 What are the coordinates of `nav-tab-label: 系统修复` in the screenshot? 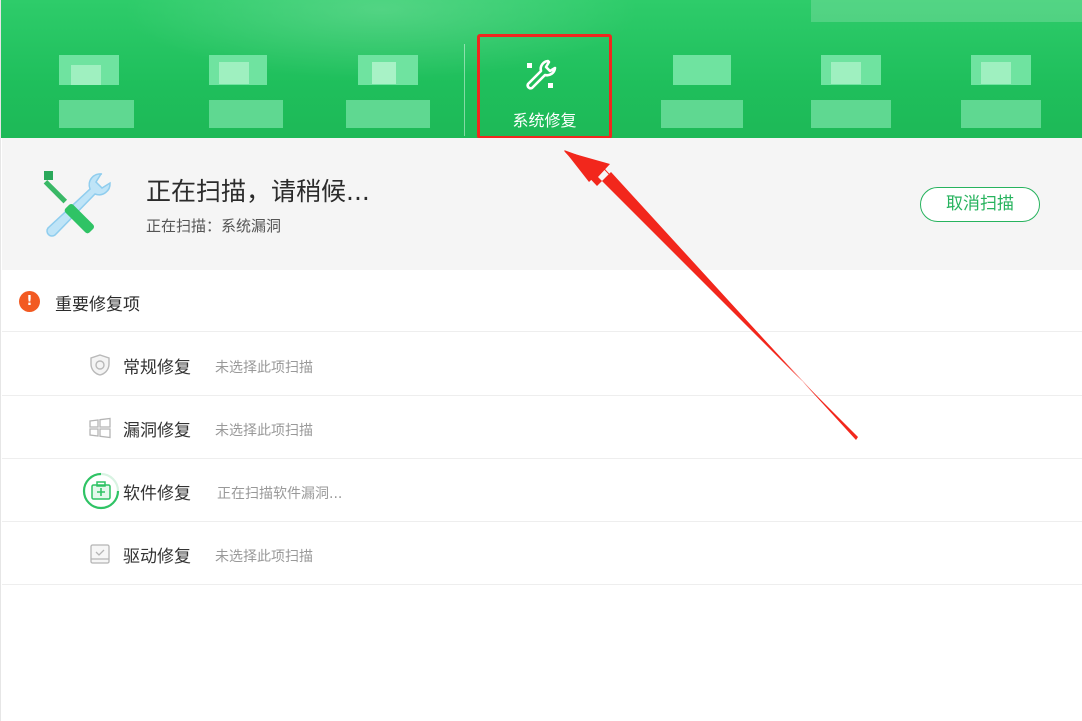 It's located at (544, 120).